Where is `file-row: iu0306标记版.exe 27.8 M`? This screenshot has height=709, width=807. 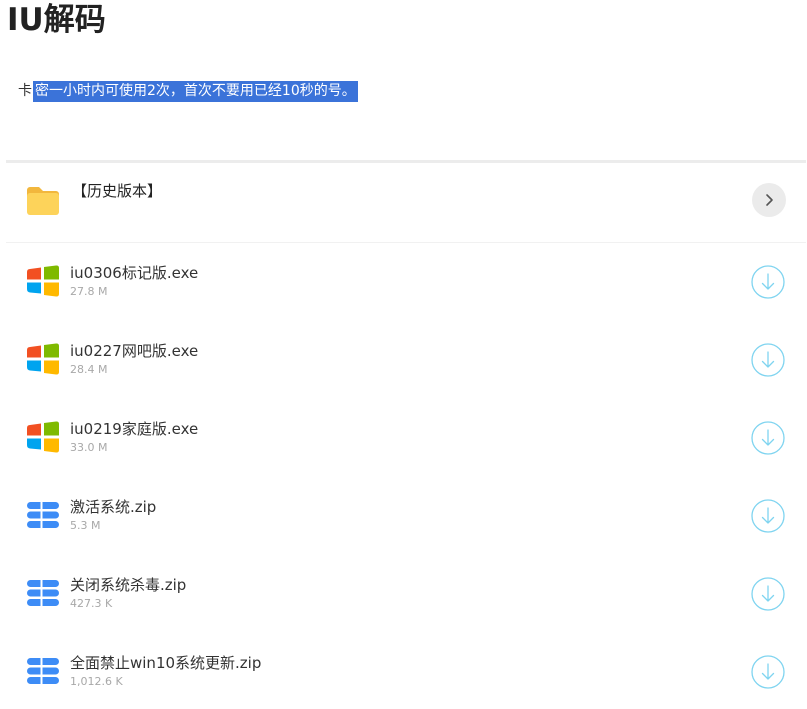
file-row: iu0306标记版.exe 27.8 M is located at coordinates (406, 282).